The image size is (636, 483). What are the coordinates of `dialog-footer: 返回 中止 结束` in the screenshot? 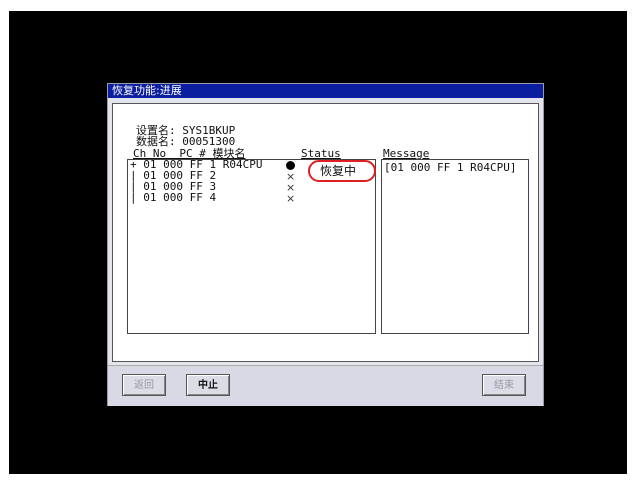 It's located at (325, 385).